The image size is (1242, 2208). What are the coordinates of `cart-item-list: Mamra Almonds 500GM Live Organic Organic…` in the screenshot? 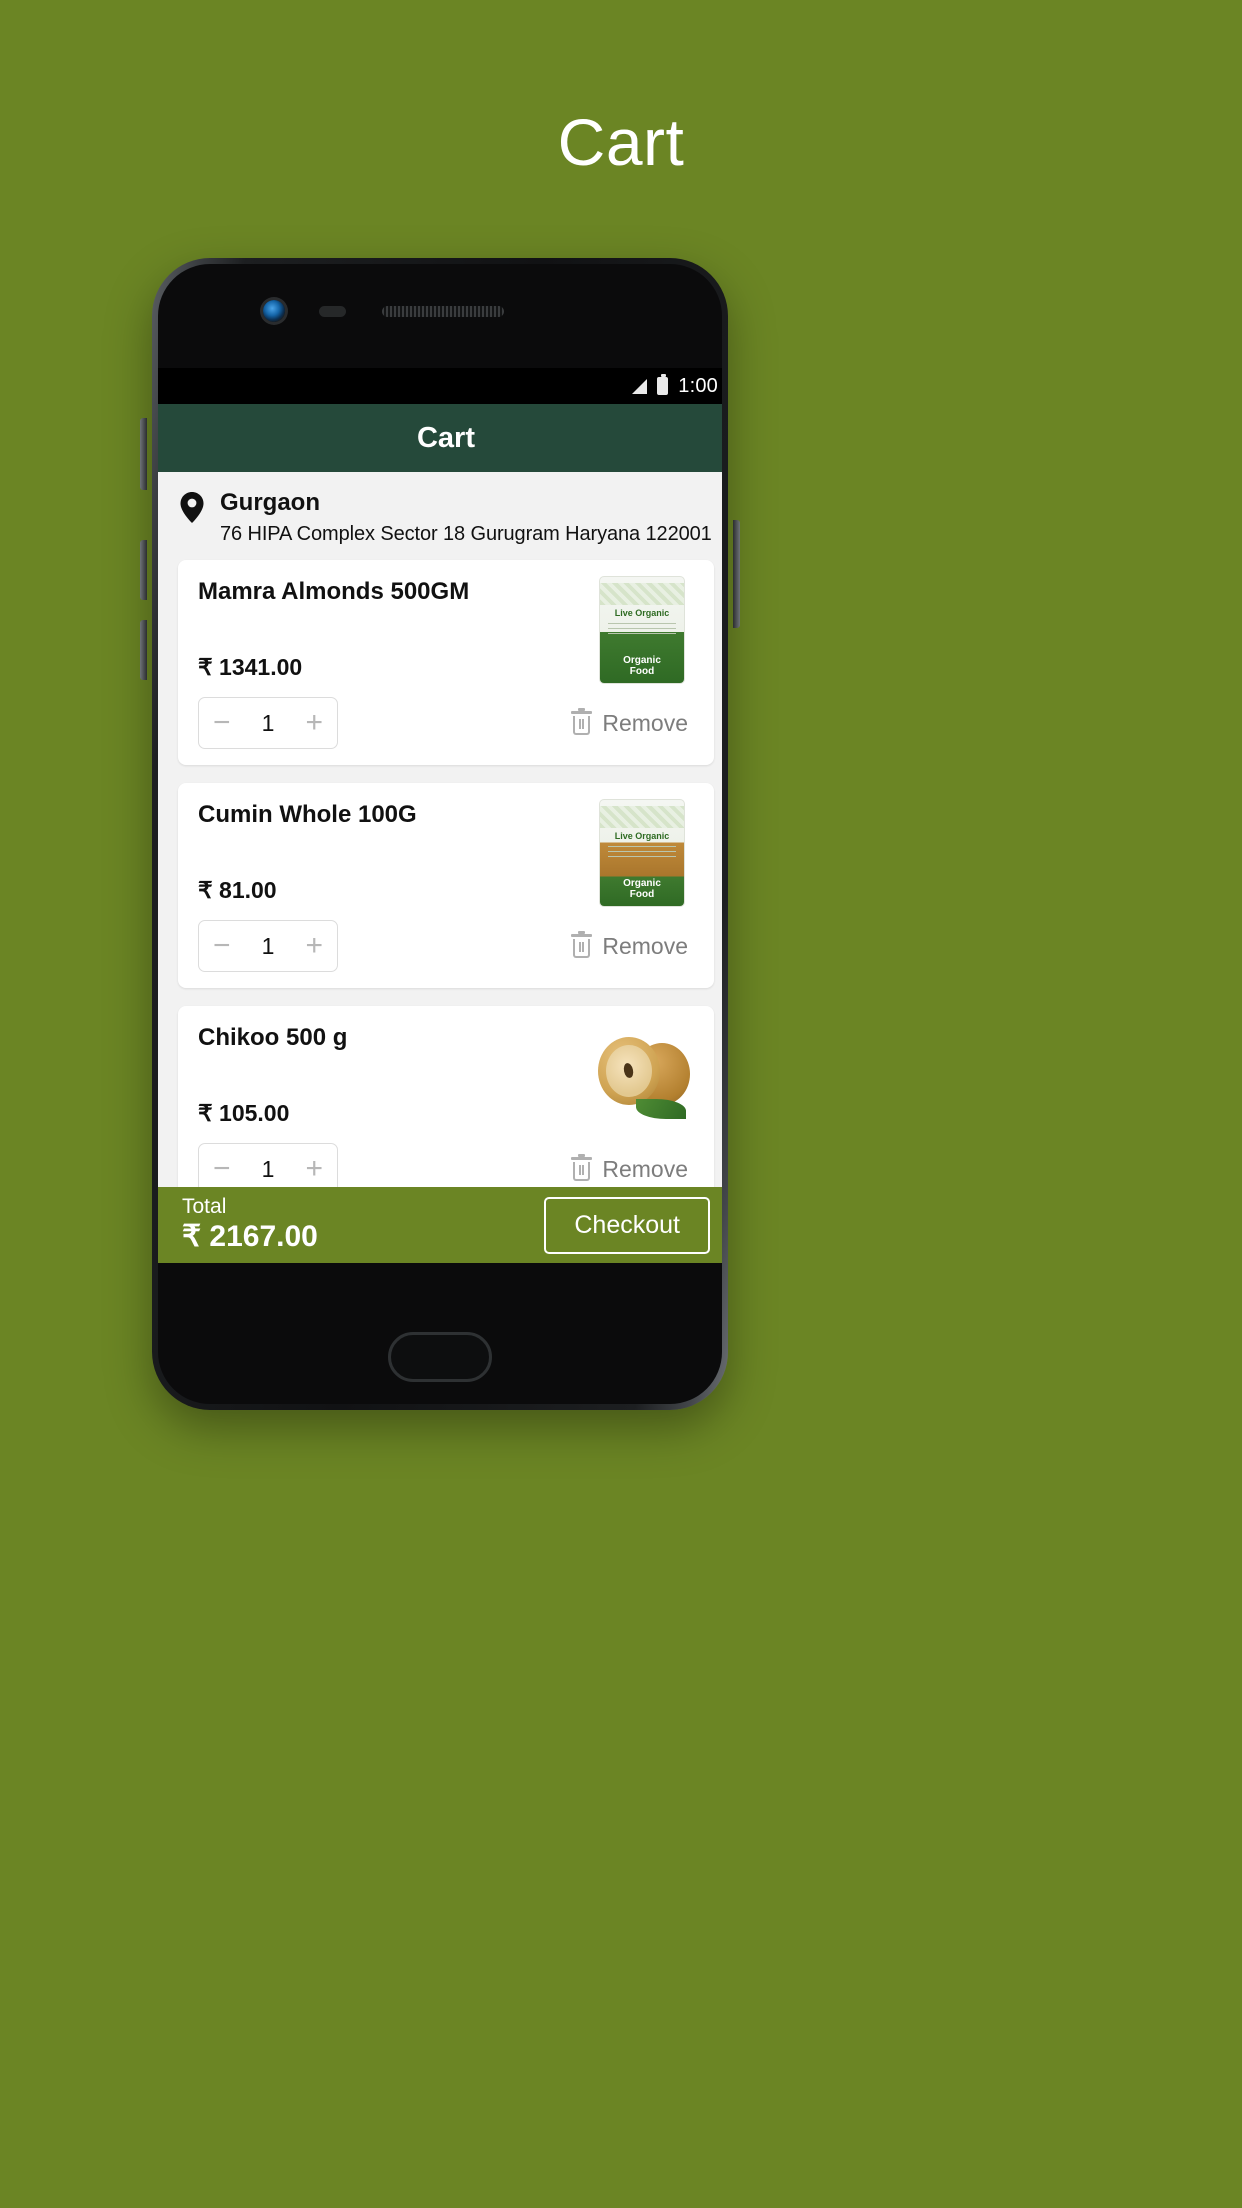 It's located at (440, 885).